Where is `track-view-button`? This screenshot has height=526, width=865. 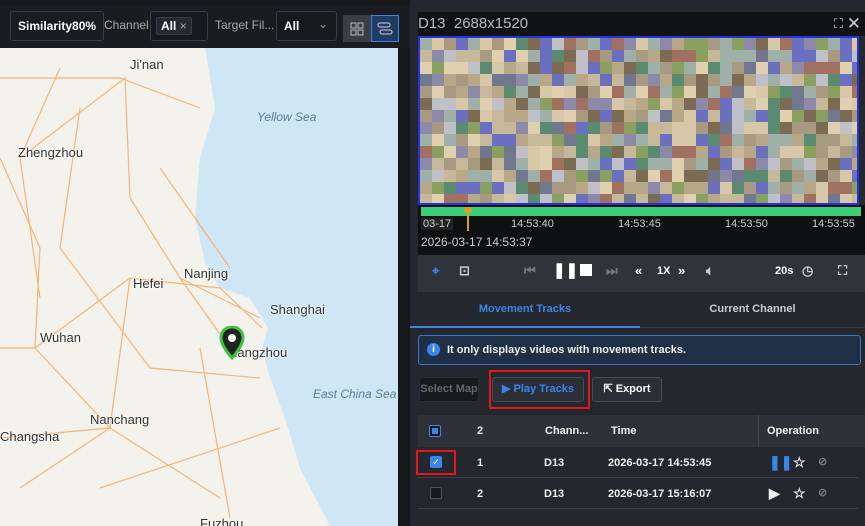
track-view-button is located at coordinates (385, 28).